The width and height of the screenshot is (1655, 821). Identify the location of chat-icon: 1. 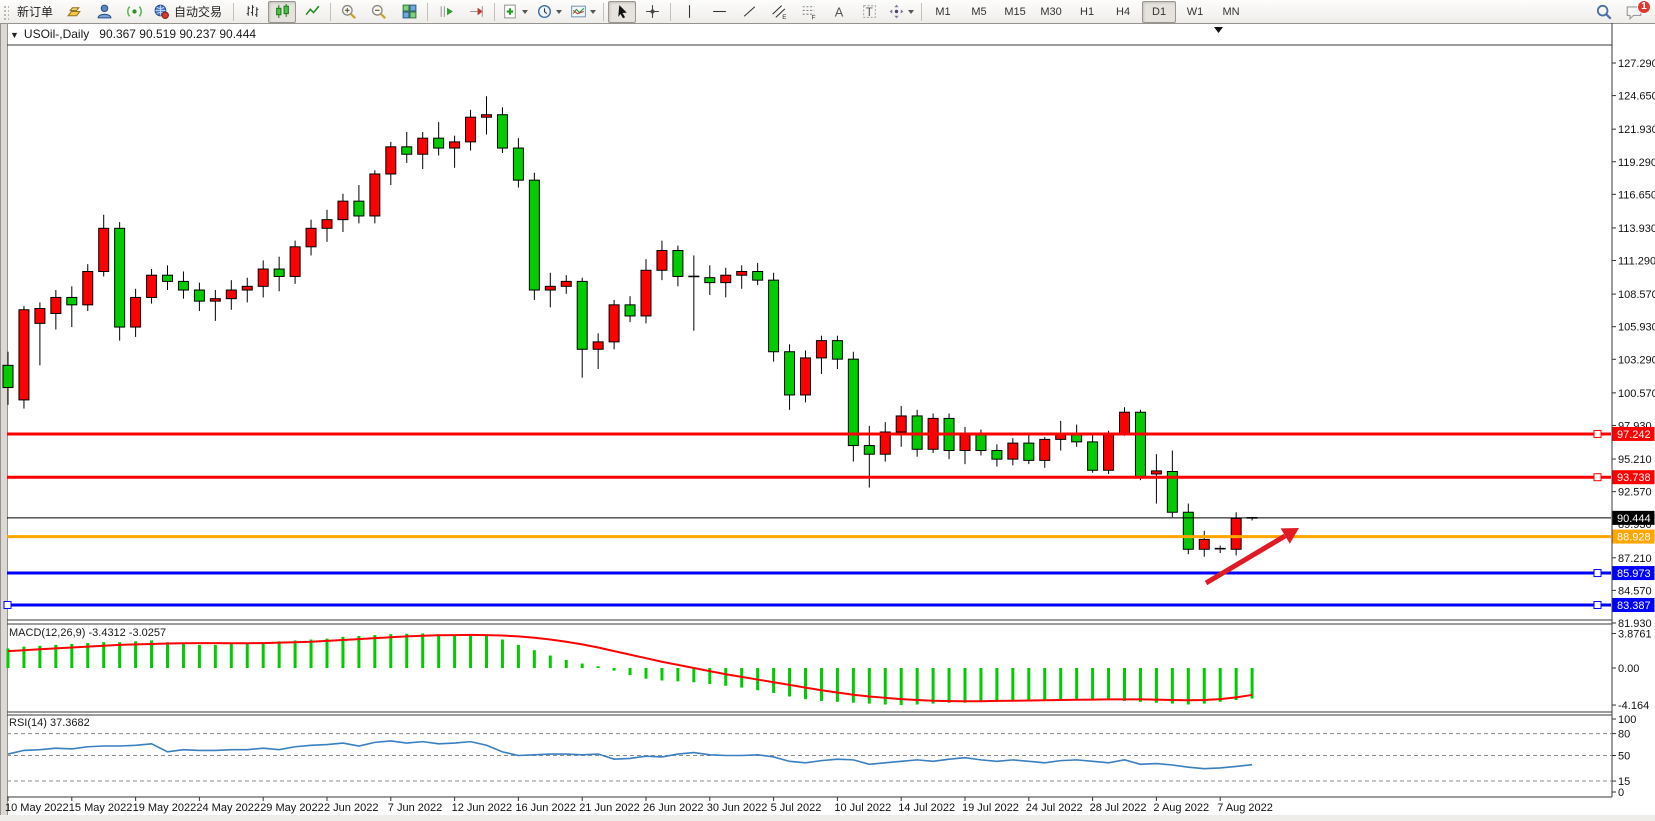
(1635, 11).